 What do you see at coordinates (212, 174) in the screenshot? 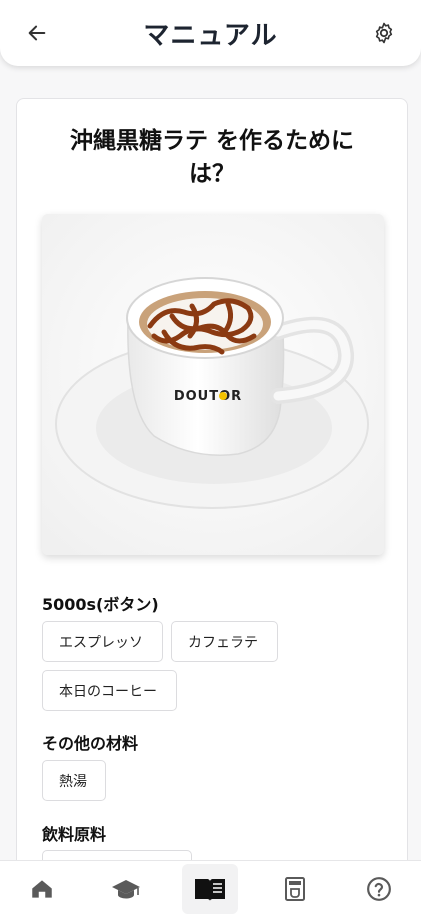
I see `recipe-title-line2: は？` at bounding box center [212, 174].